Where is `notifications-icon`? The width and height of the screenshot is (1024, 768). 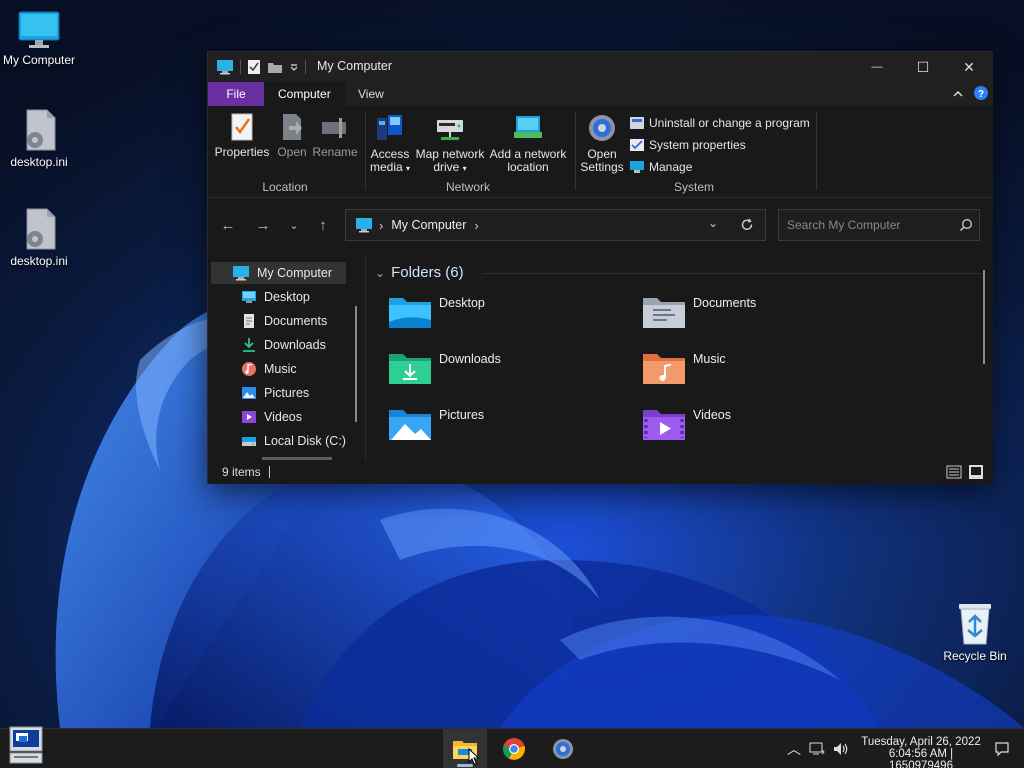 notifications-icon is located at coordinates (1002, 749).